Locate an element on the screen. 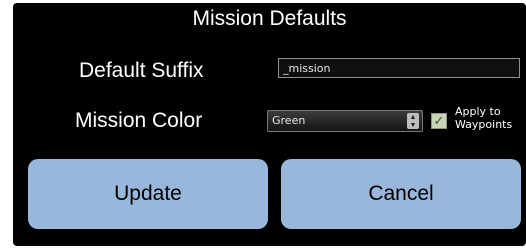  default-suffix-label: Default Suffix is located at coordinates (141, 70).